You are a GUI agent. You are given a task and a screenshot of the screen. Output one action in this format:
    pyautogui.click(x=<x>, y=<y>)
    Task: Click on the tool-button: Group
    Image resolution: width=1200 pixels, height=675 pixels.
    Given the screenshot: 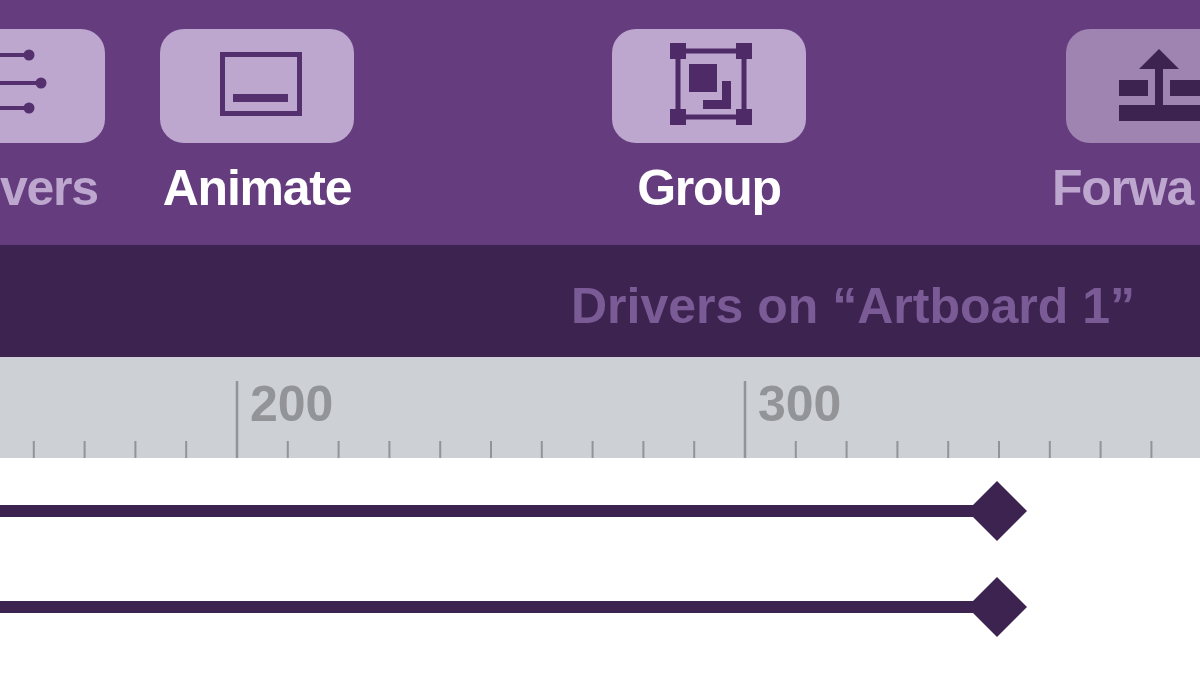 What is the action you would take?
    pyautogui.click(x=709, y=121)
    